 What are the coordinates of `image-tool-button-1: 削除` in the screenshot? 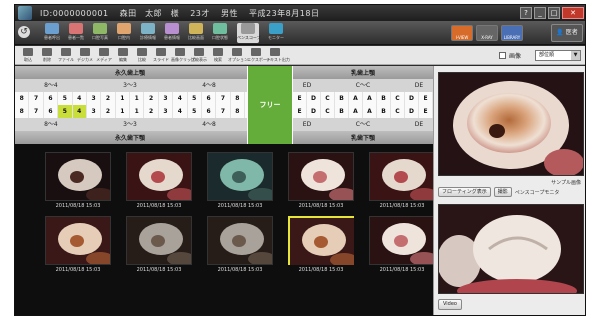 It's located at (47, 55).